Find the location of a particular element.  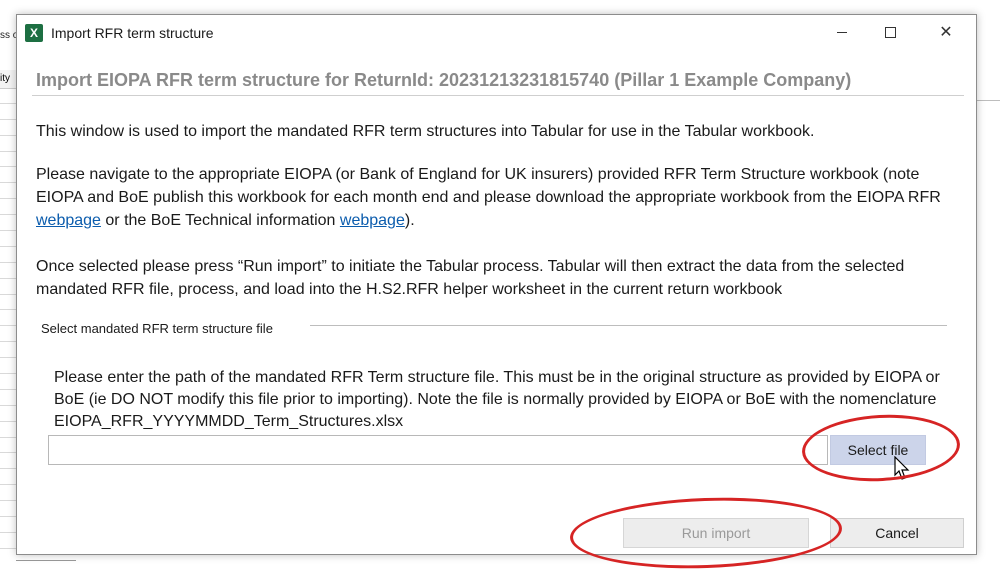

run-import-button: Run import is located at coordinates (716, 533).